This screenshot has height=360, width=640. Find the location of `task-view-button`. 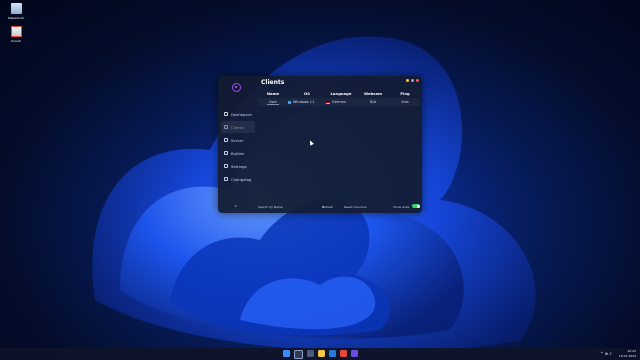

task-view-button is located at coordinates (310, 353).